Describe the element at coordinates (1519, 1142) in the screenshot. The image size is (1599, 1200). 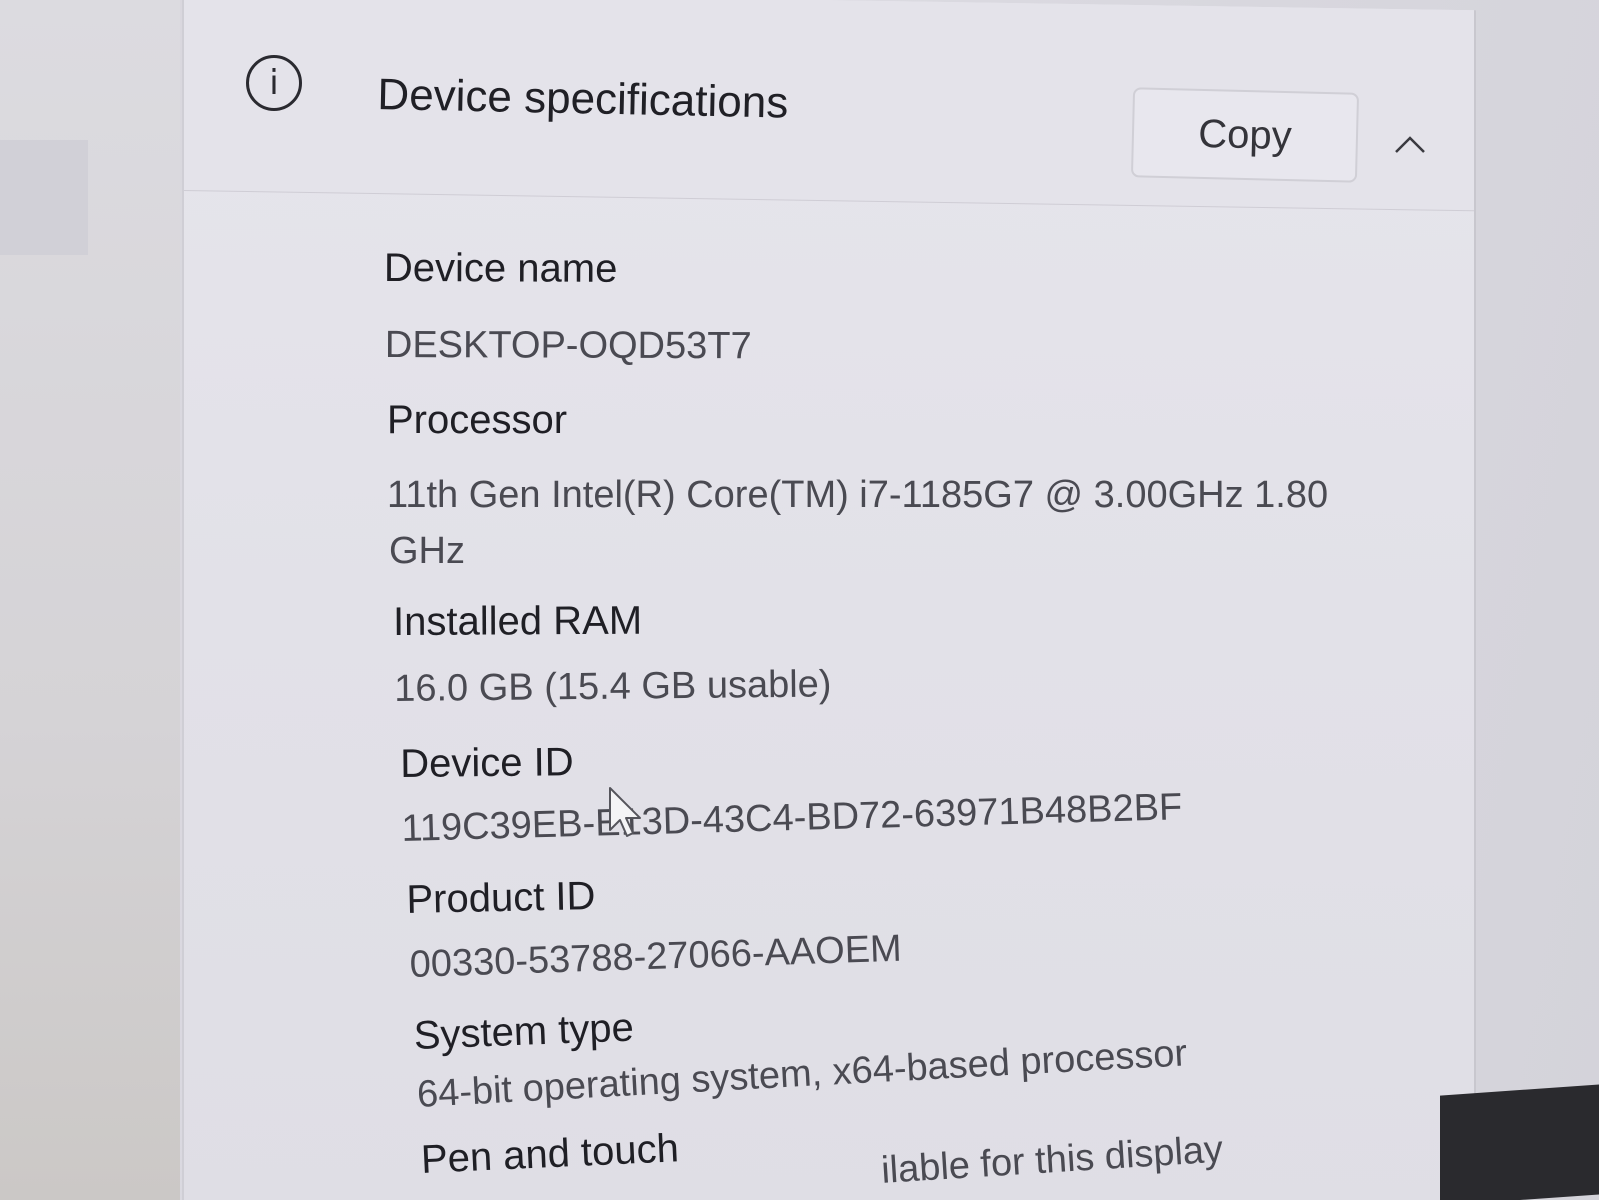
I see `screen-bezel` at that location.